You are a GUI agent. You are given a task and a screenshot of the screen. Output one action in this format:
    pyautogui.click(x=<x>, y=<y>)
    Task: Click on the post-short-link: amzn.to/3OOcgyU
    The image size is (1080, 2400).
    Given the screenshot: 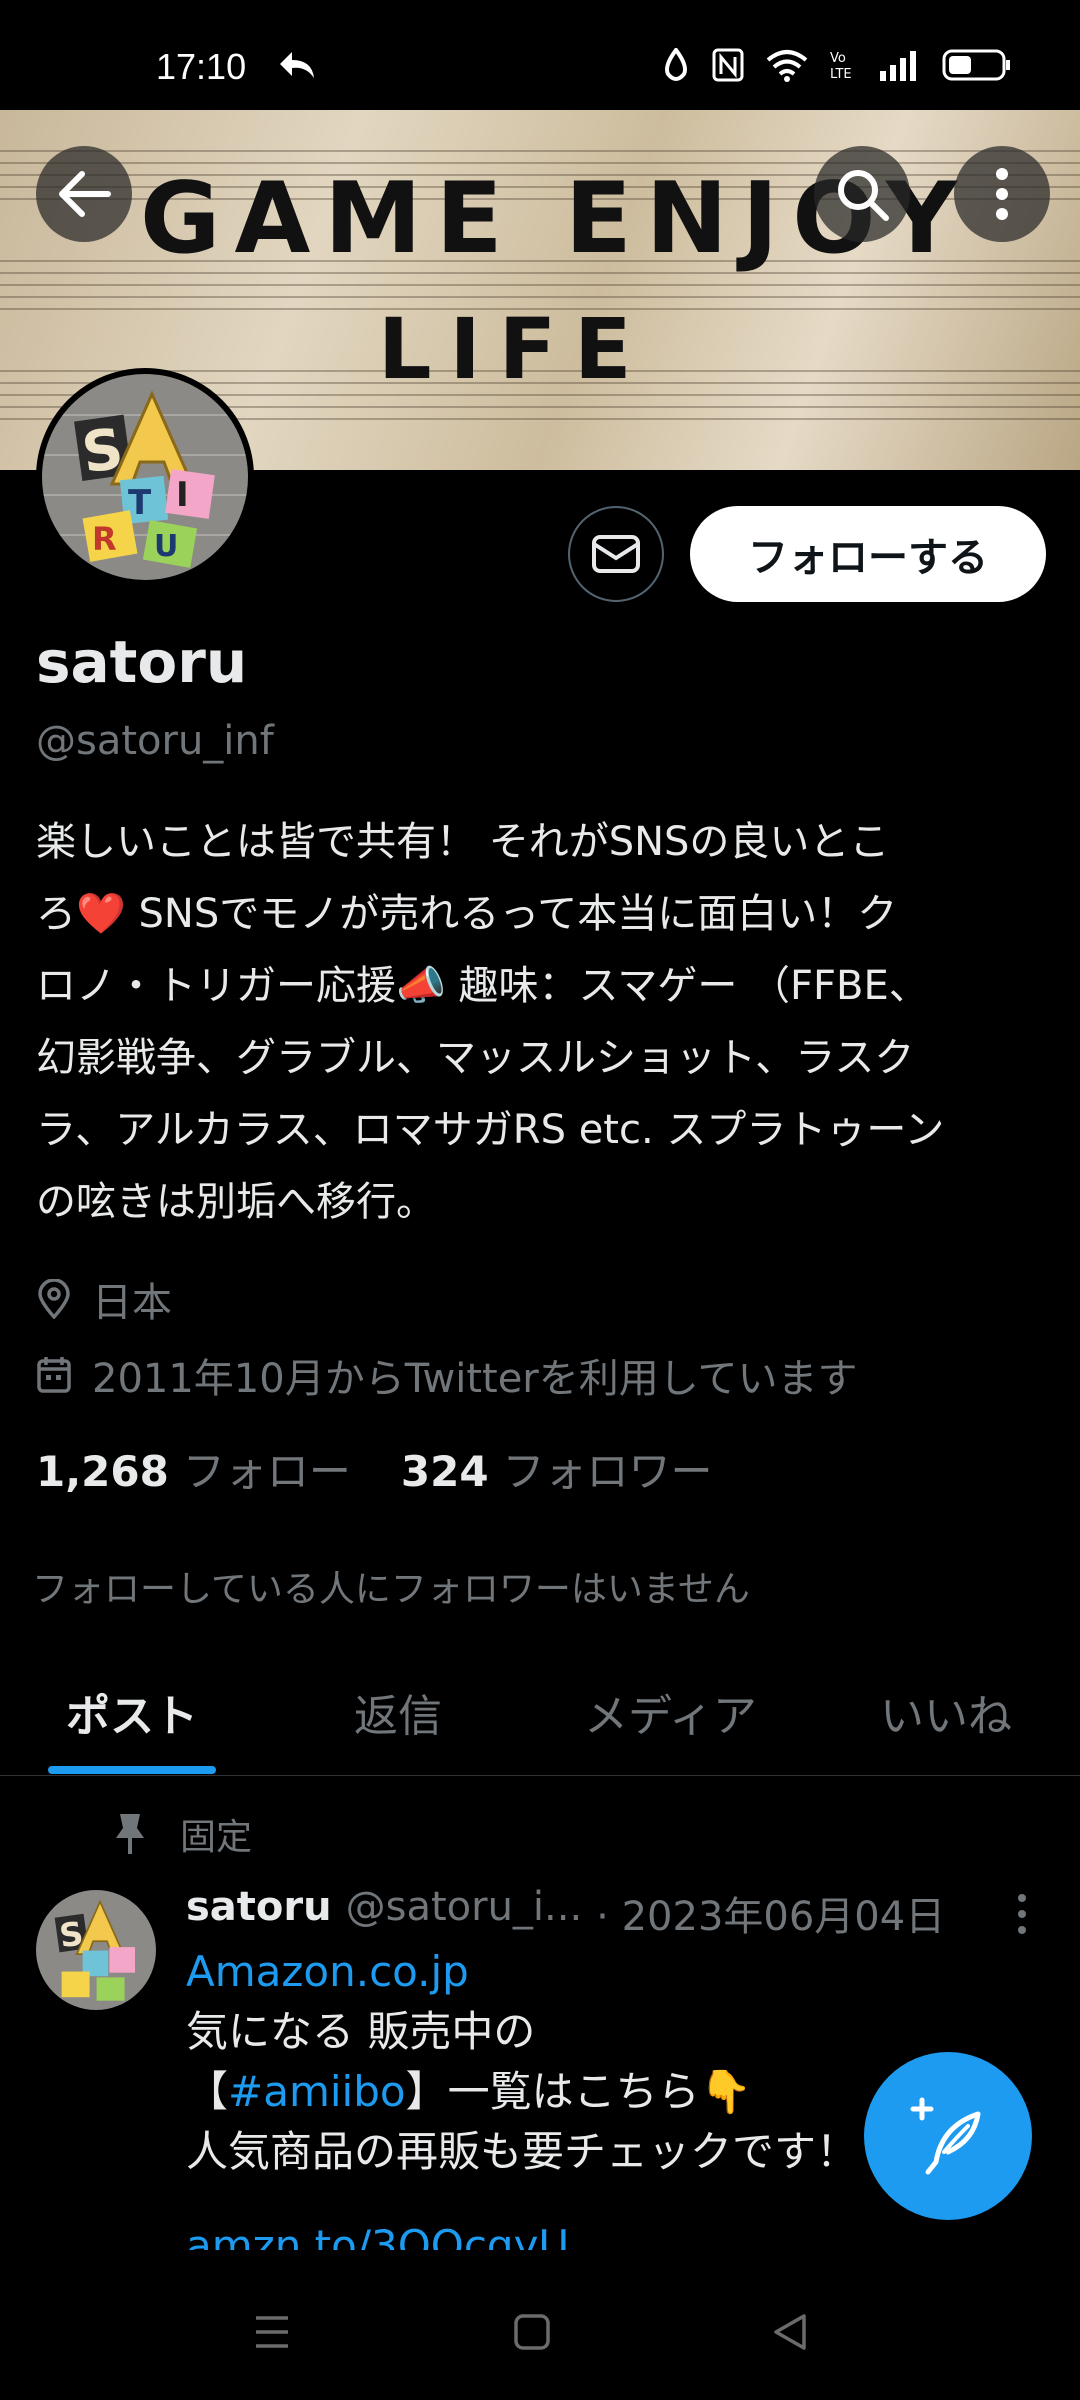 What is the action you would take?
    pyautogui.click(x=606, y=2233)
    